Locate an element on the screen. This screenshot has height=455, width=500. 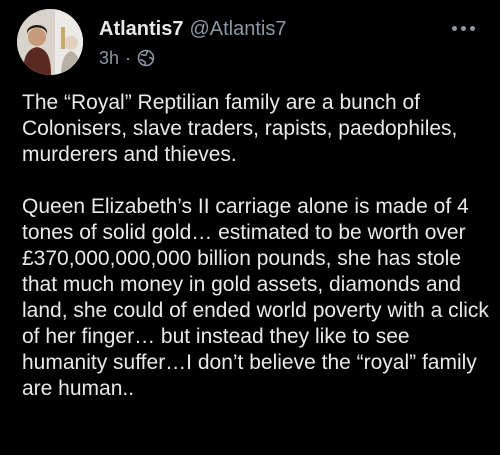
more-dots-icon is located at coordinates (463, 28).